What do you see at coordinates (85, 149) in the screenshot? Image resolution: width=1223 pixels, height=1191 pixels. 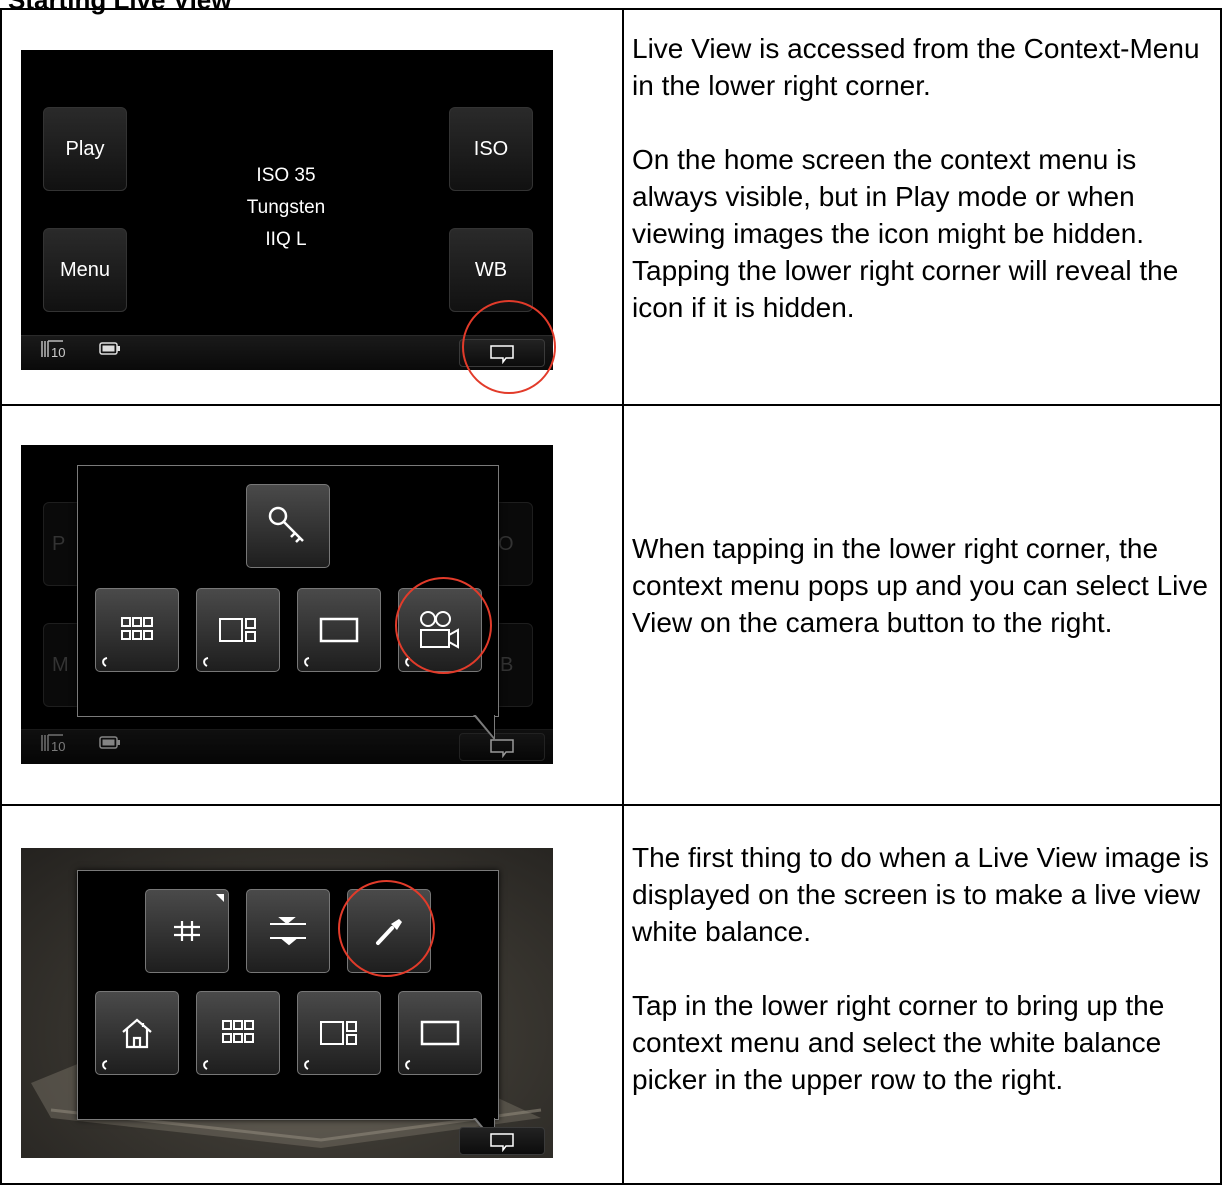 I see `play-button: Play` at bounding box center [85, 149].